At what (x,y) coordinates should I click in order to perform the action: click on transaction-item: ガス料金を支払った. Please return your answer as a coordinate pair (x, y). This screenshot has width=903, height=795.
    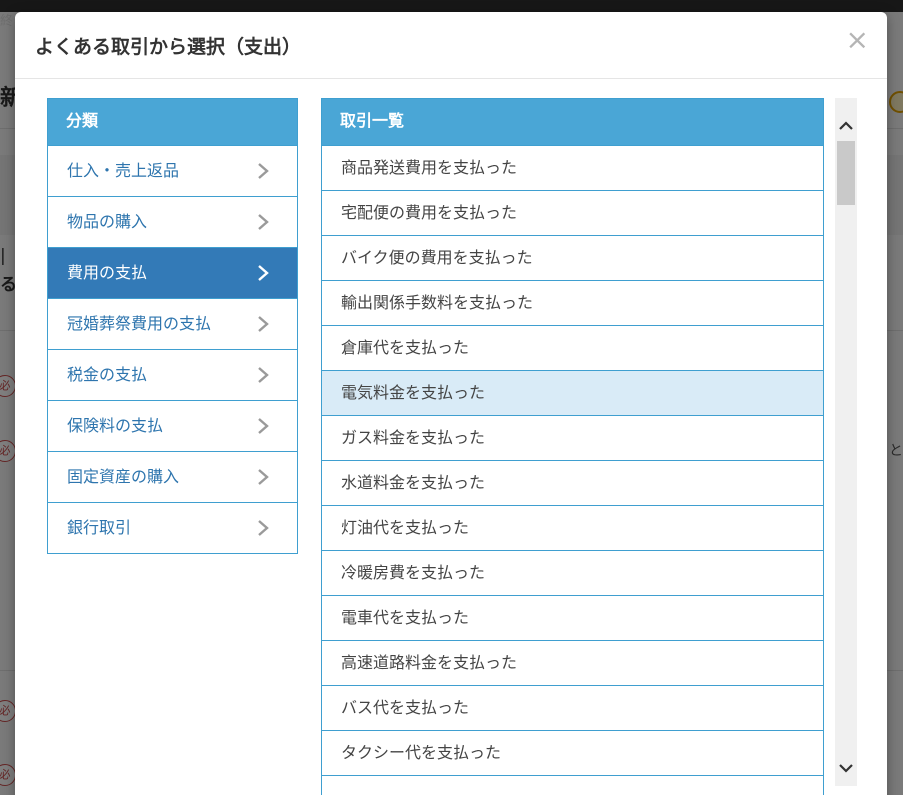
    Looking at the image, I should click on (572, 437).